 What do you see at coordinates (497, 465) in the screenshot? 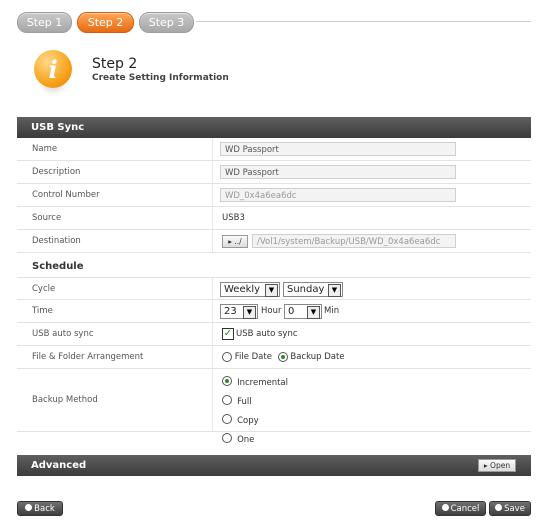
I see `advanced-open-button: ▸ Open` at bounding box center [497, 465].